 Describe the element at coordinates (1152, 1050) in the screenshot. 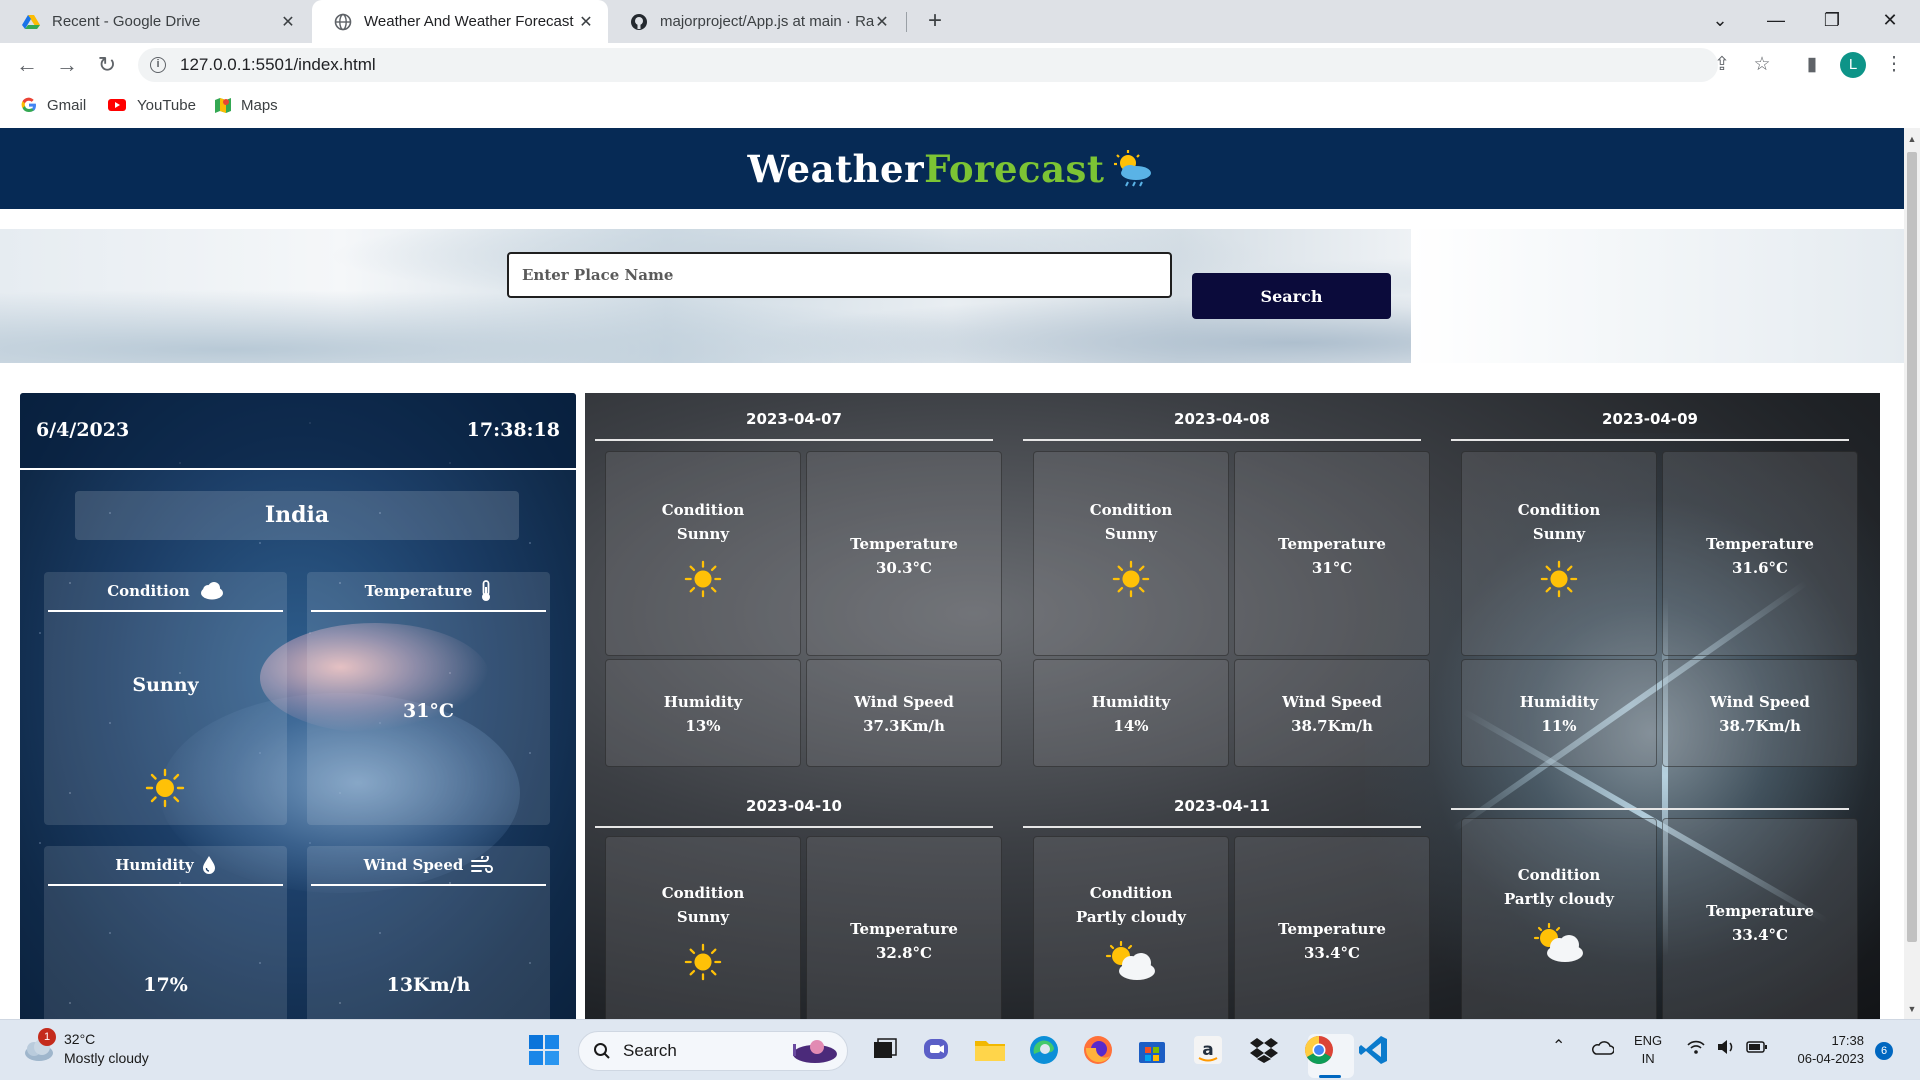

I see `microsoft-store-icon` at that location.